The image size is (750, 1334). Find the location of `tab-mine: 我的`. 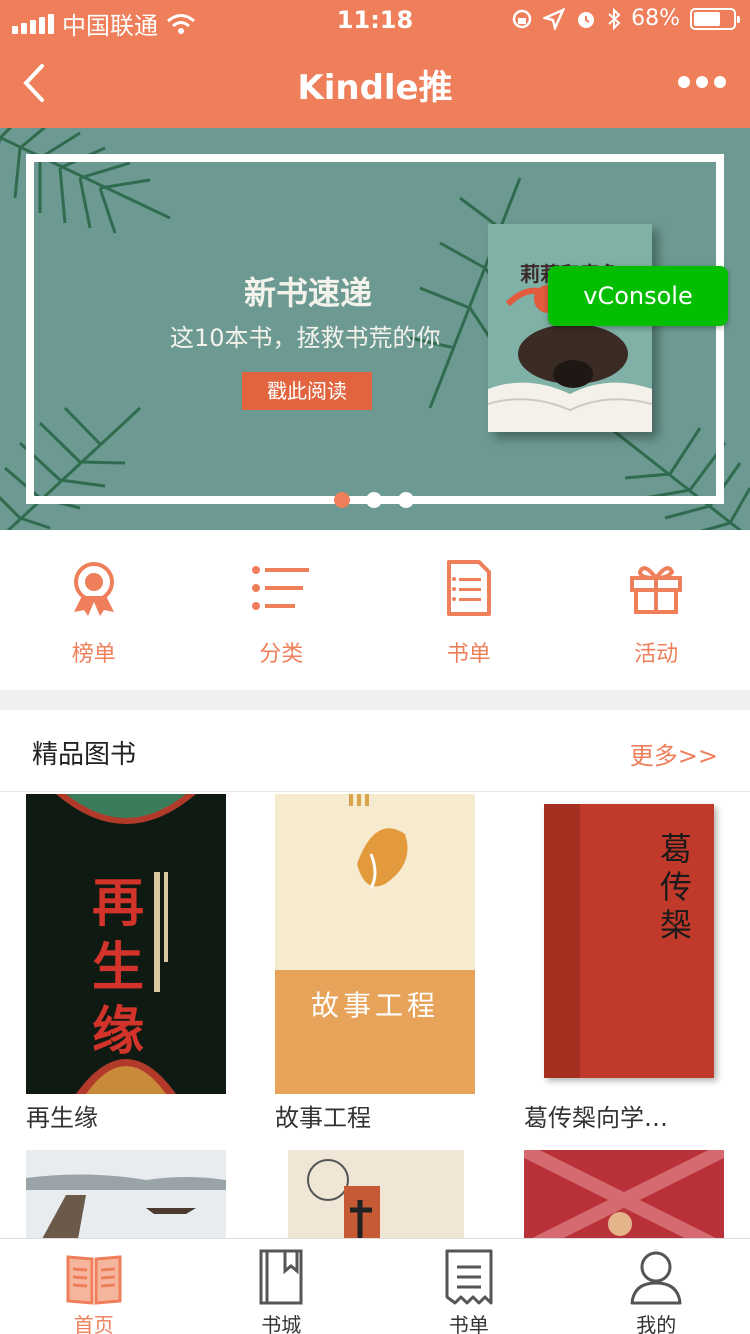

tab-mine: 我的 is located at coordinates (656, 1286).